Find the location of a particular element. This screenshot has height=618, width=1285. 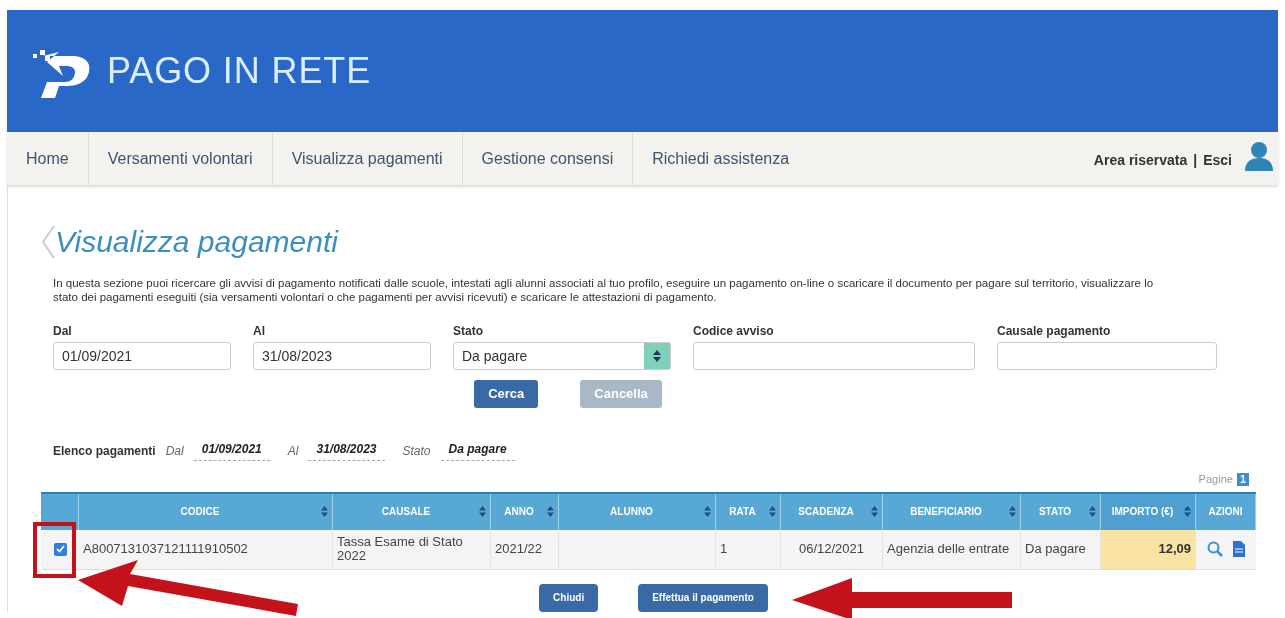

select-arrows-icon is located at coordinates (657, 356).